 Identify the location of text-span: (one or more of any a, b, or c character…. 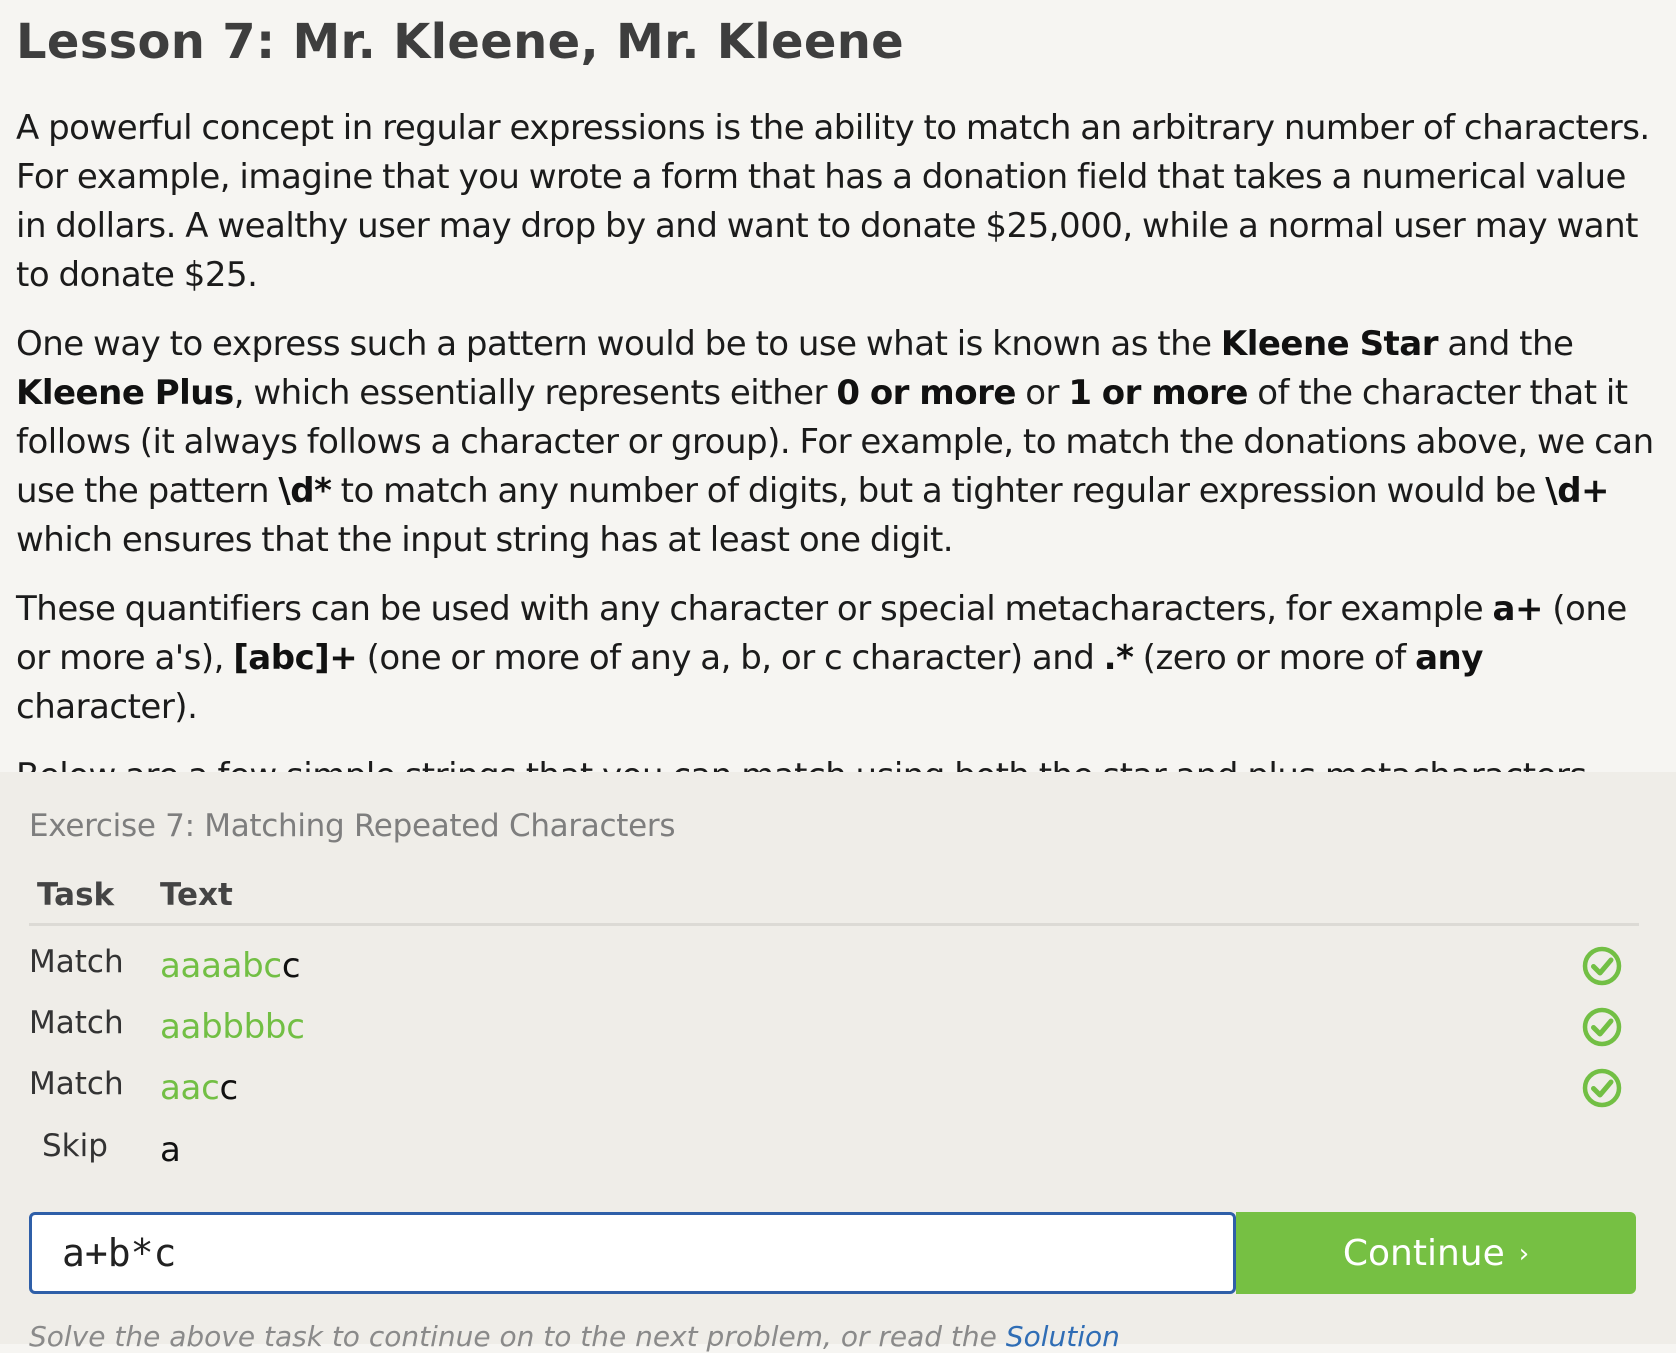
(730, 658).